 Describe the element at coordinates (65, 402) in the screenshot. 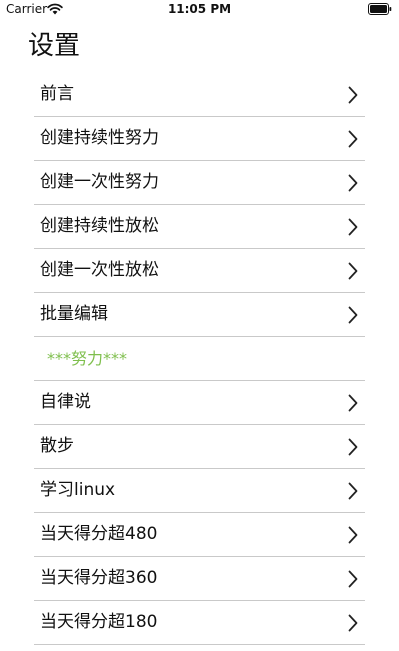

I see `list-item-label: 自律说` at that location.